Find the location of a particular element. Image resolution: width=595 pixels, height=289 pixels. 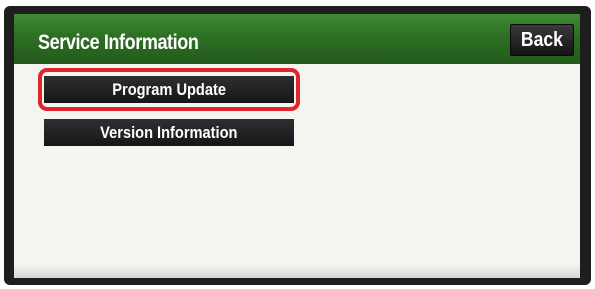

back-button: Back is located at coordinates (542, 40).